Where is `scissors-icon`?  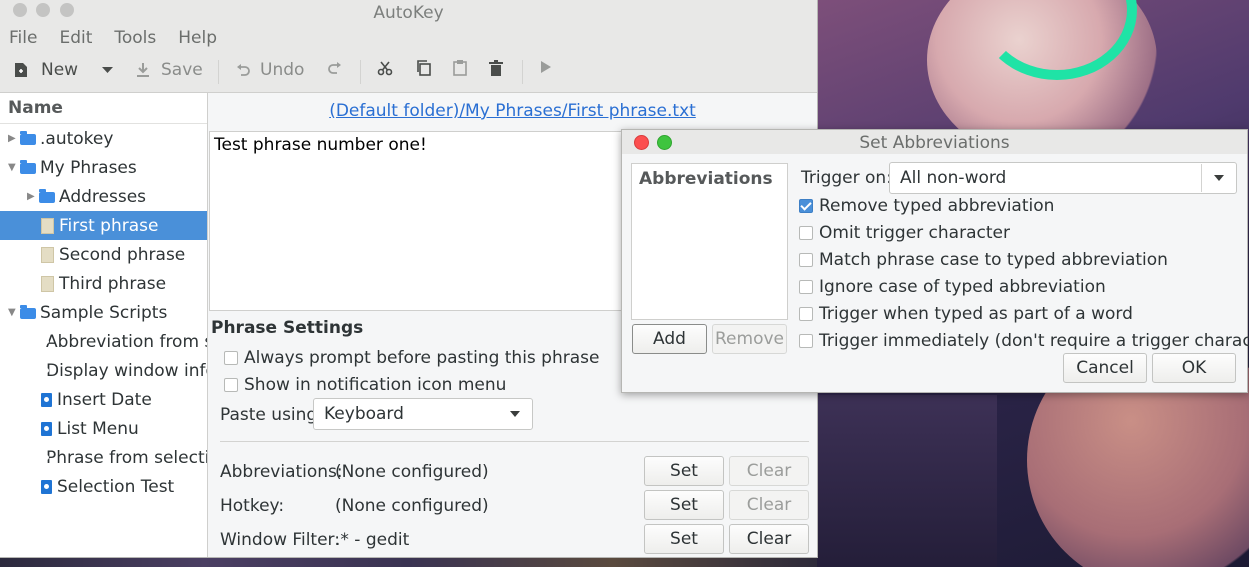
scissors-icon is located at coordinates (385, 68).